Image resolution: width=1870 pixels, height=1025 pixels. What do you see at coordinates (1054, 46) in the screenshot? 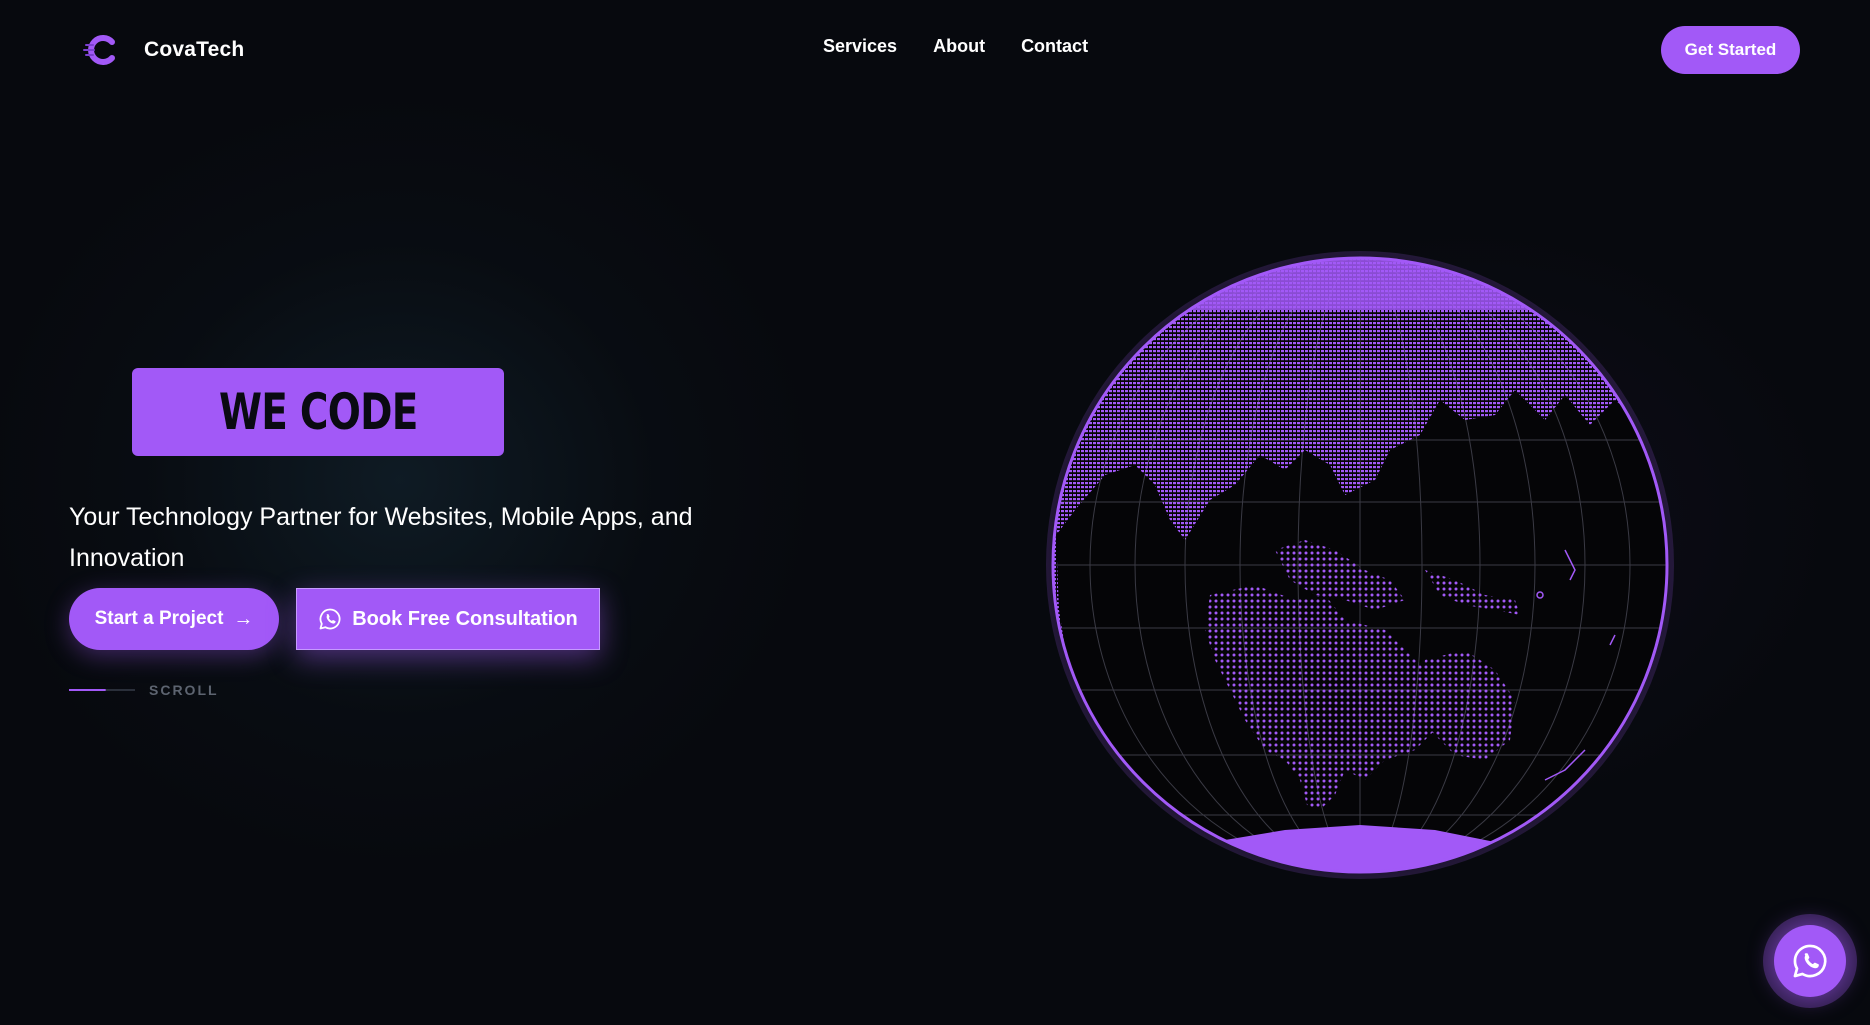
I see `nav-contact: Contact` at bounding box center [1054, 46].